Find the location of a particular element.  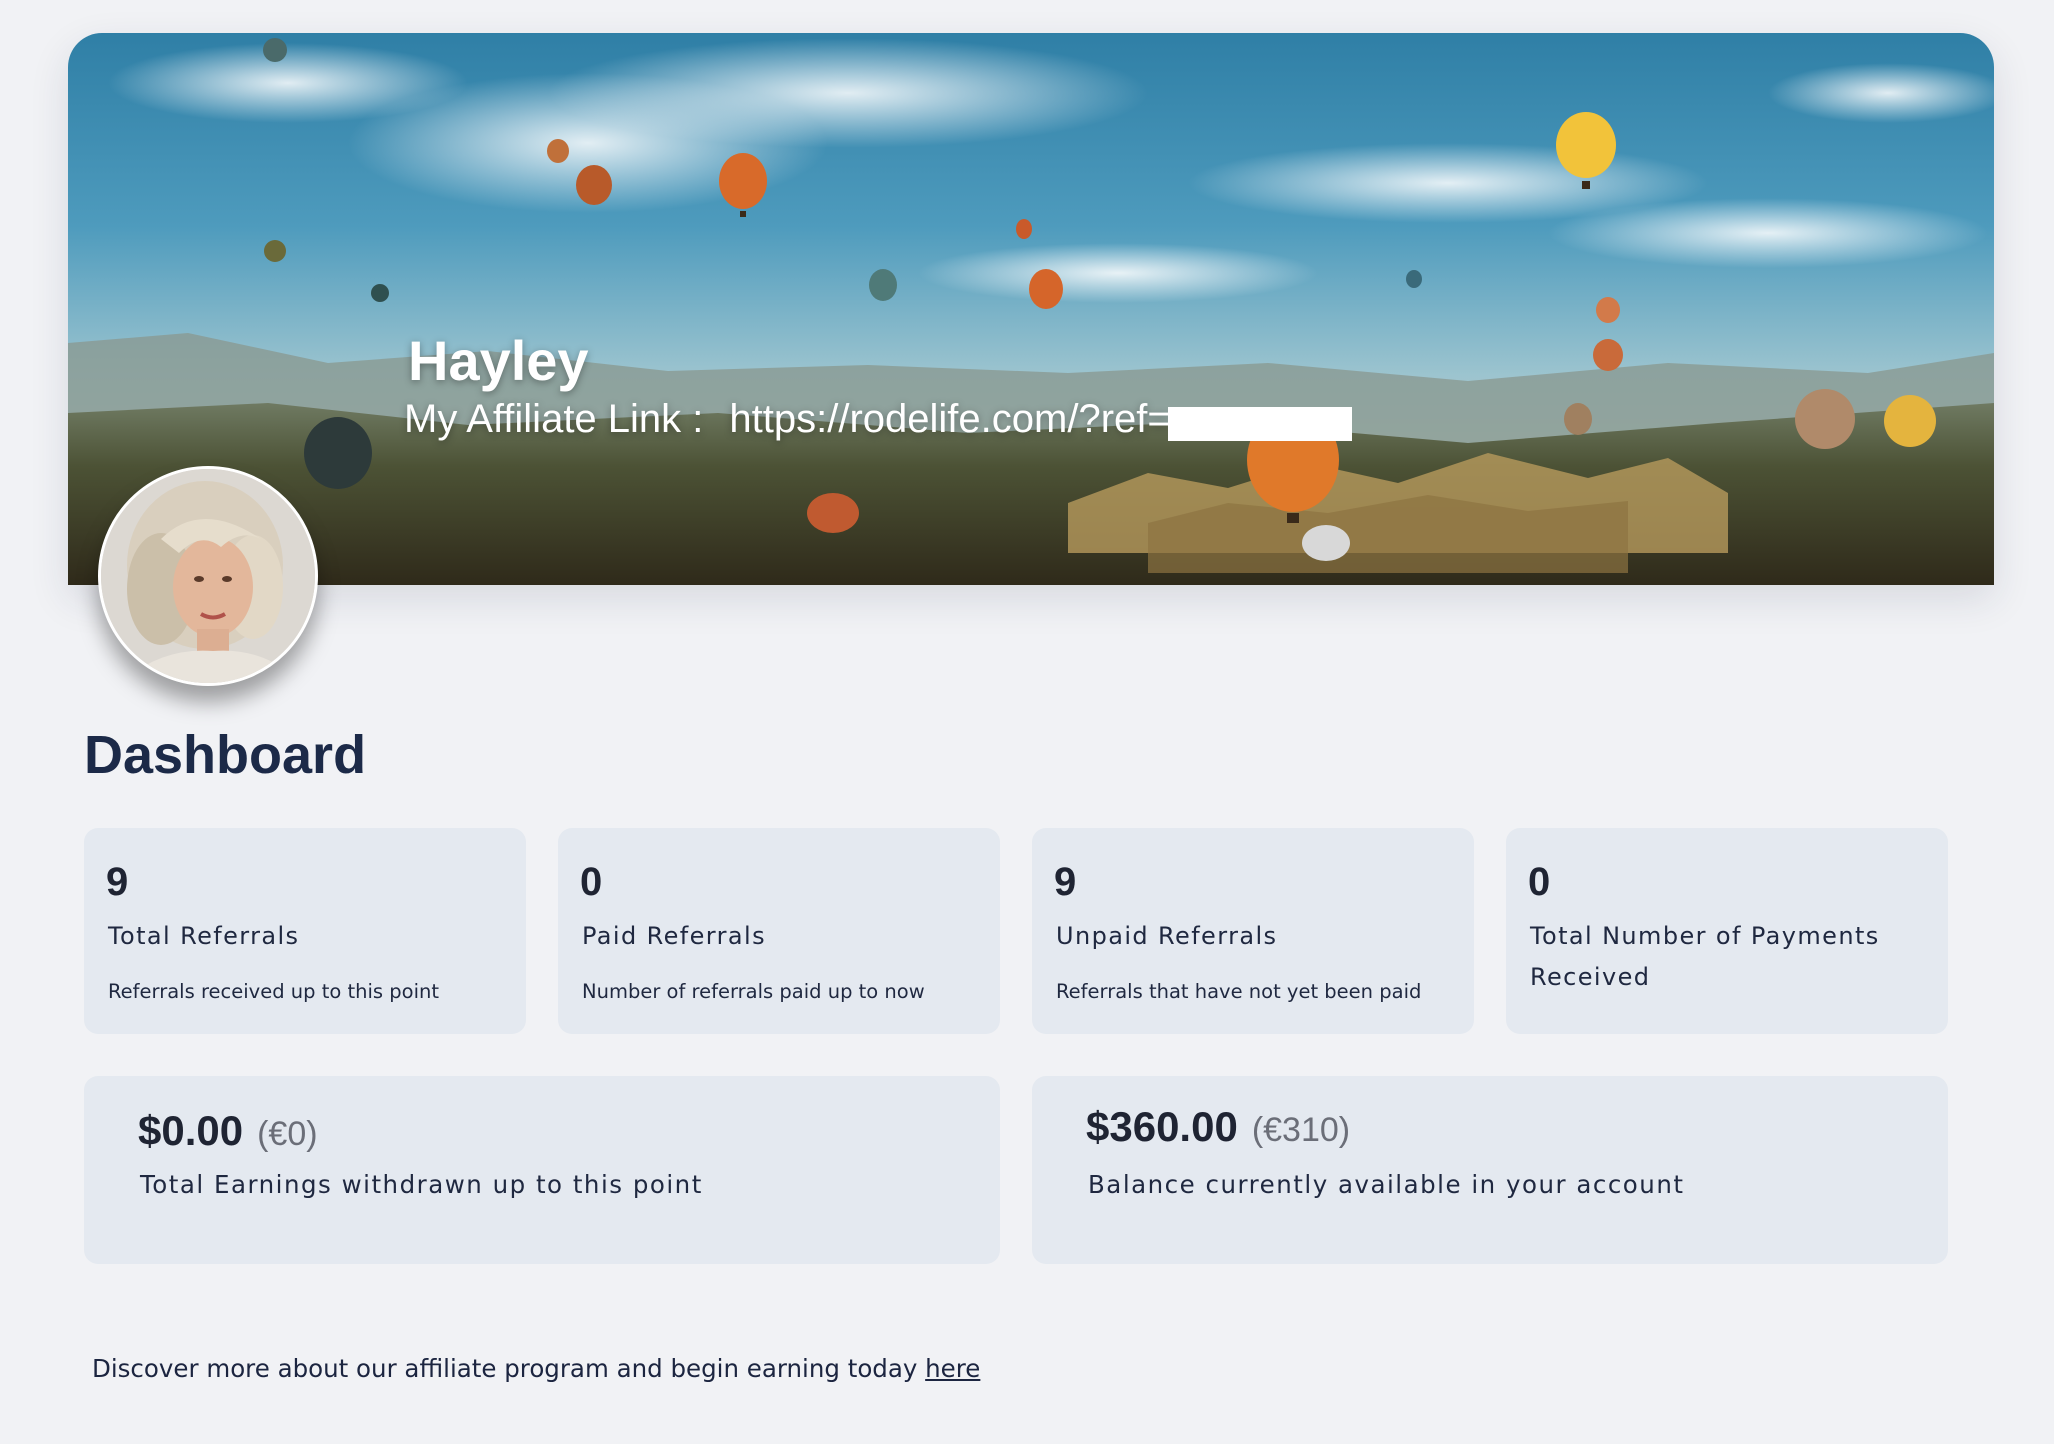

stat-card-payments-received: 0 Total Number of Payments Received is located at coordinates (1727, 931).